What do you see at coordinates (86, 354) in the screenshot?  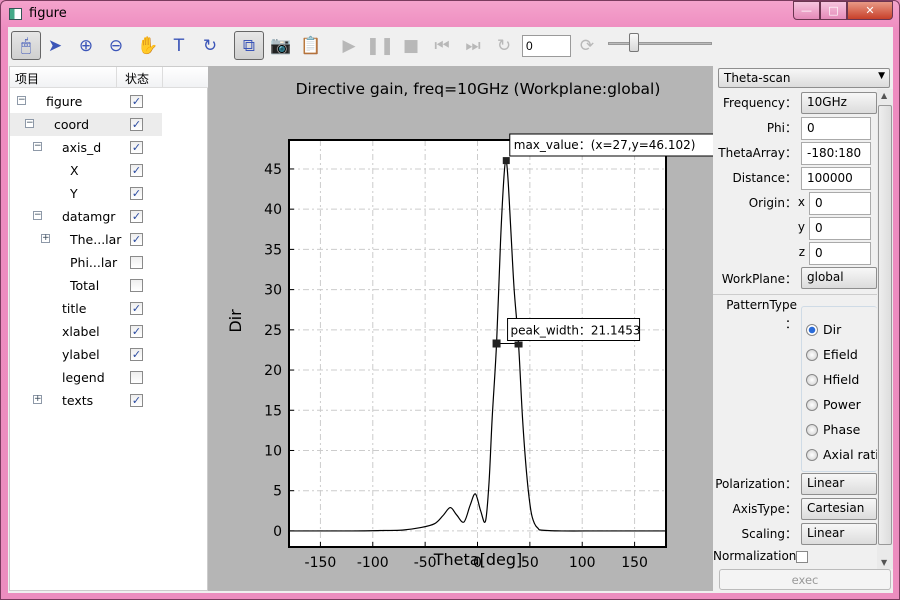 I see `tree-row-ylabel: ylabel ✓` at bounding box center [86, 354].